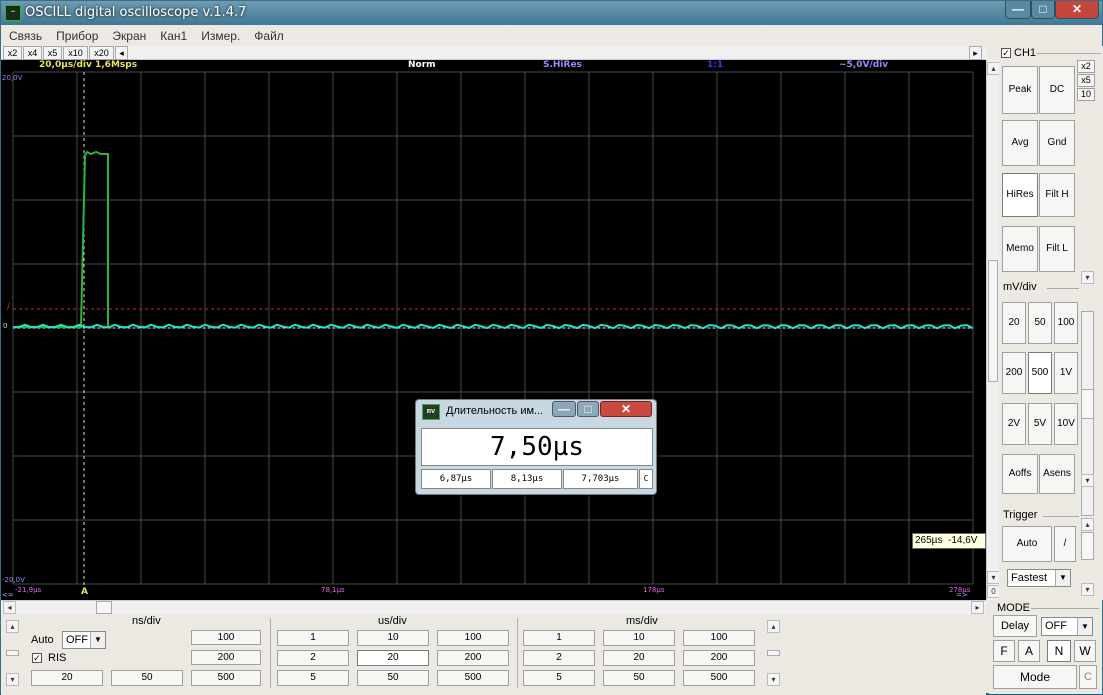 The width and height of the screenshot is (1103, 695). Describe the element at coordinates (268, 35) in the screenshot. I see `menu-file: Файл` at that location.